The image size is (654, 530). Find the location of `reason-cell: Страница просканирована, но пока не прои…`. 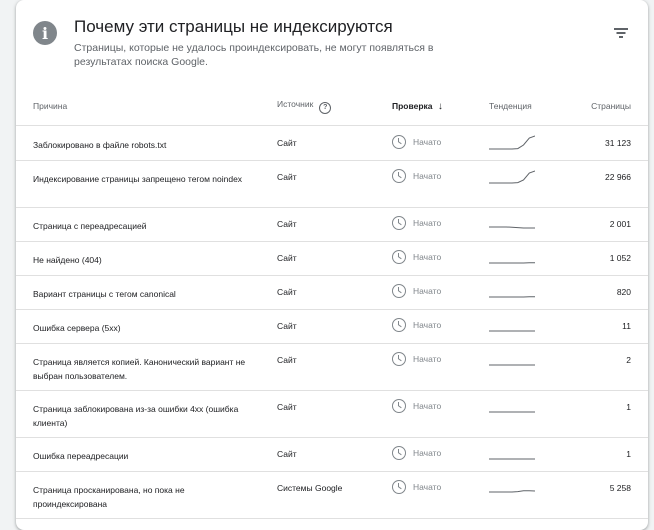

reason-cell: Страница просканирована, но пока не прои… is located at coordinates (140, 497).